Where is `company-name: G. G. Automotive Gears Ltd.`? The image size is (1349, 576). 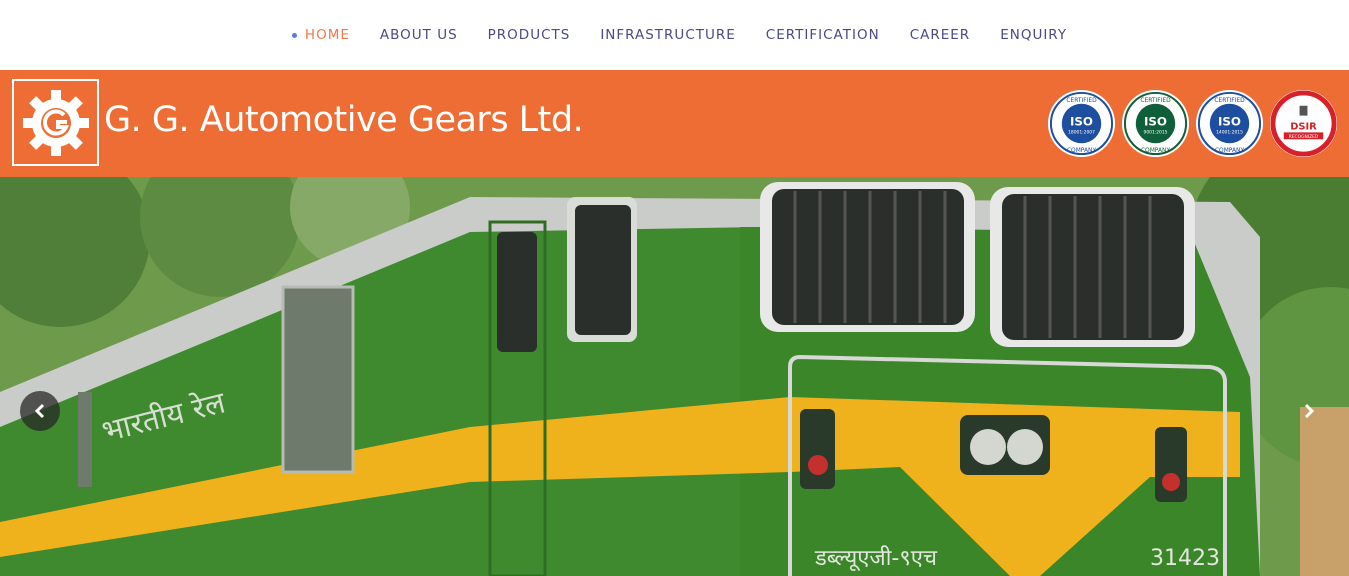 company-name: G. G. Automotive Gears Ltd. is located at coordinates (344, 120).